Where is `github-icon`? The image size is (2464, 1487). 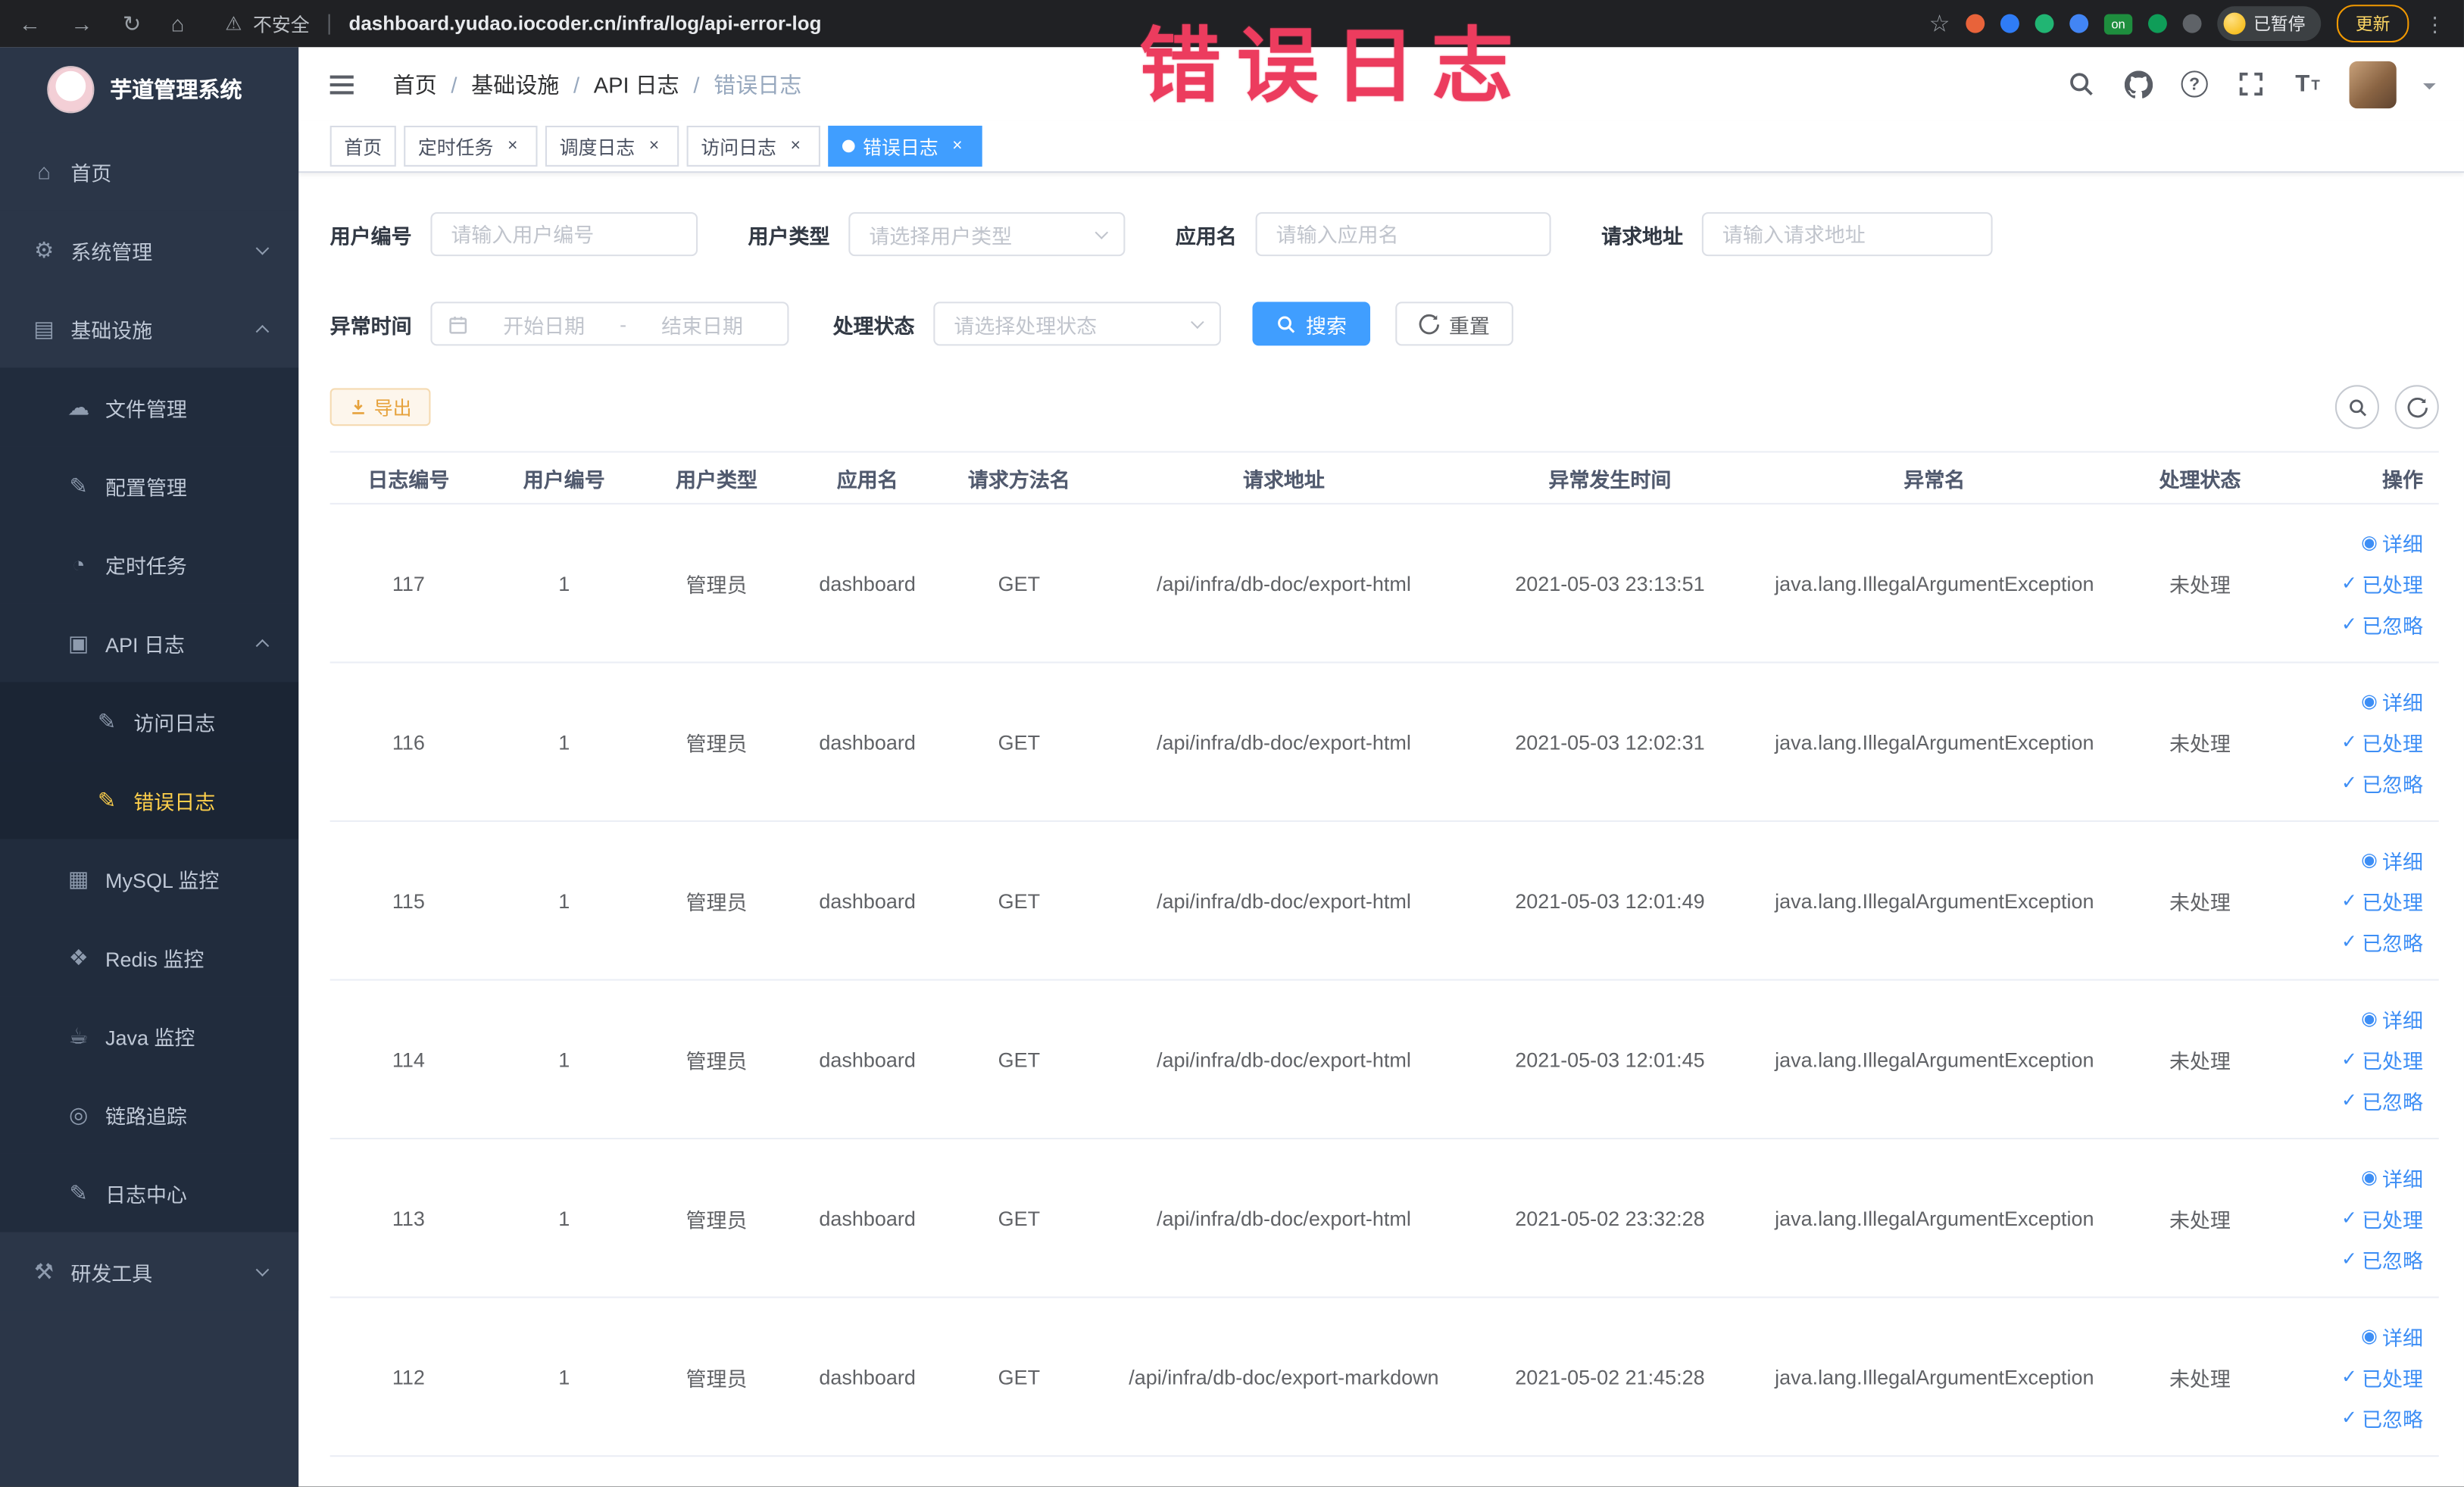
github-icon is located at coordinates (2138, 83).